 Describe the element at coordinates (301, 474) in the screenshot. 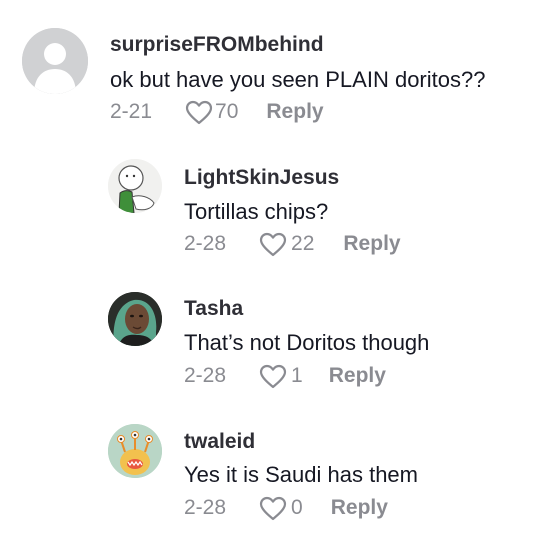

I see `comment-text: Yes it is Saudi has them` at that location.